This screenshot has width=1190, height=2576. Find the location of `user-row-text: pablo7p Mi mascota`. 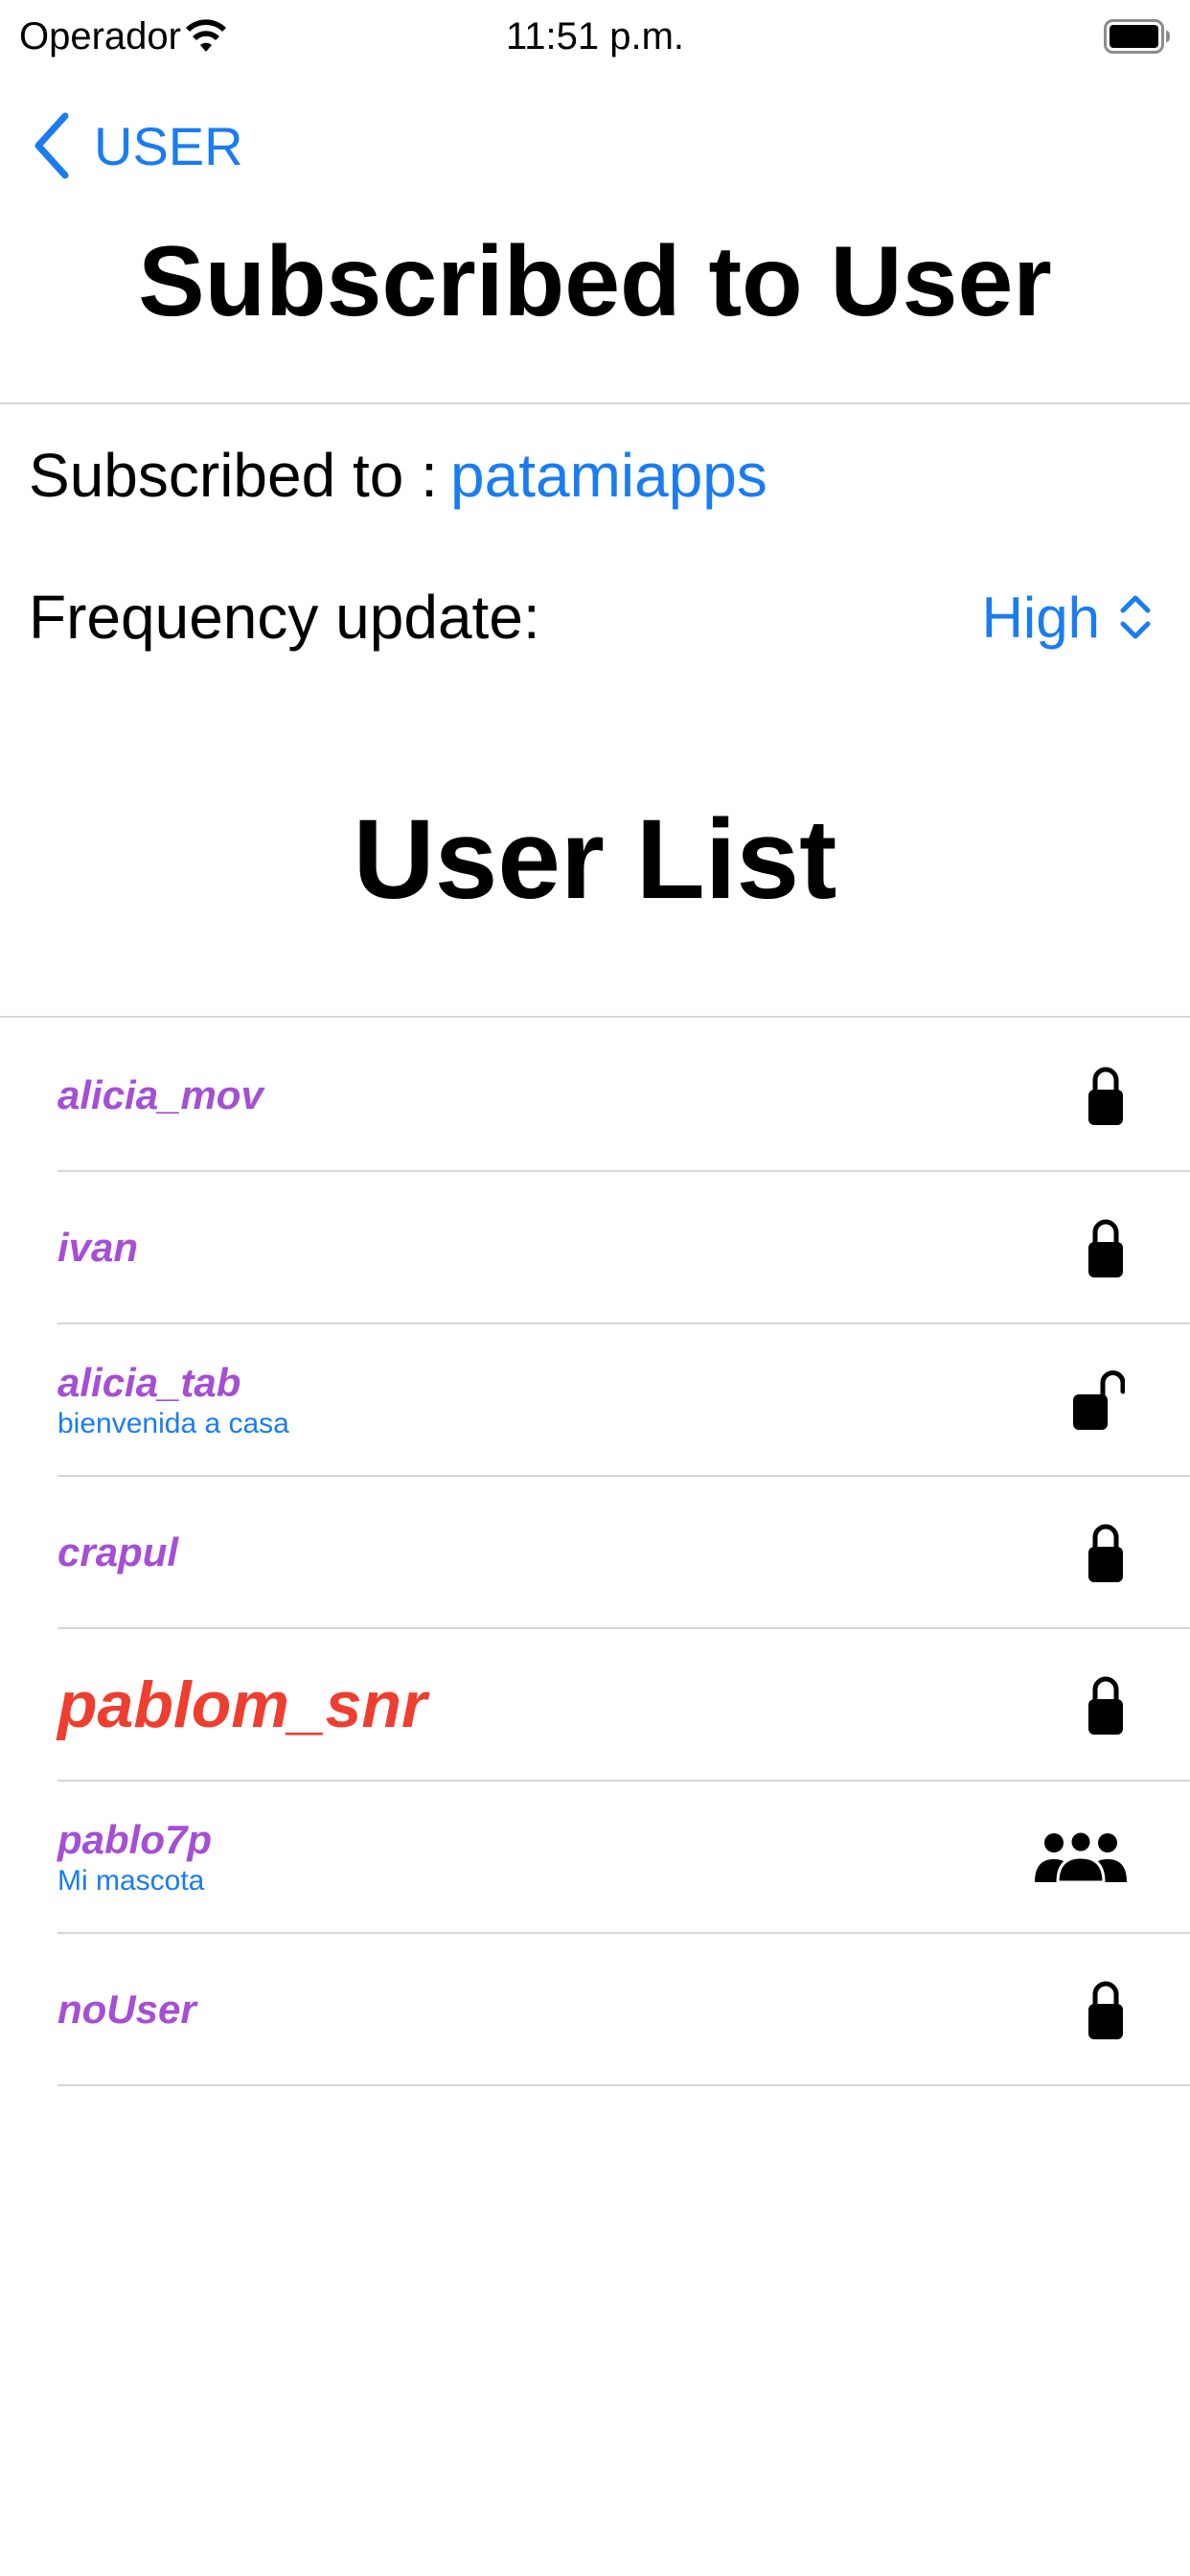

user-row-text: pablo7p Mi mascota is located at coordinates (135, 1857).